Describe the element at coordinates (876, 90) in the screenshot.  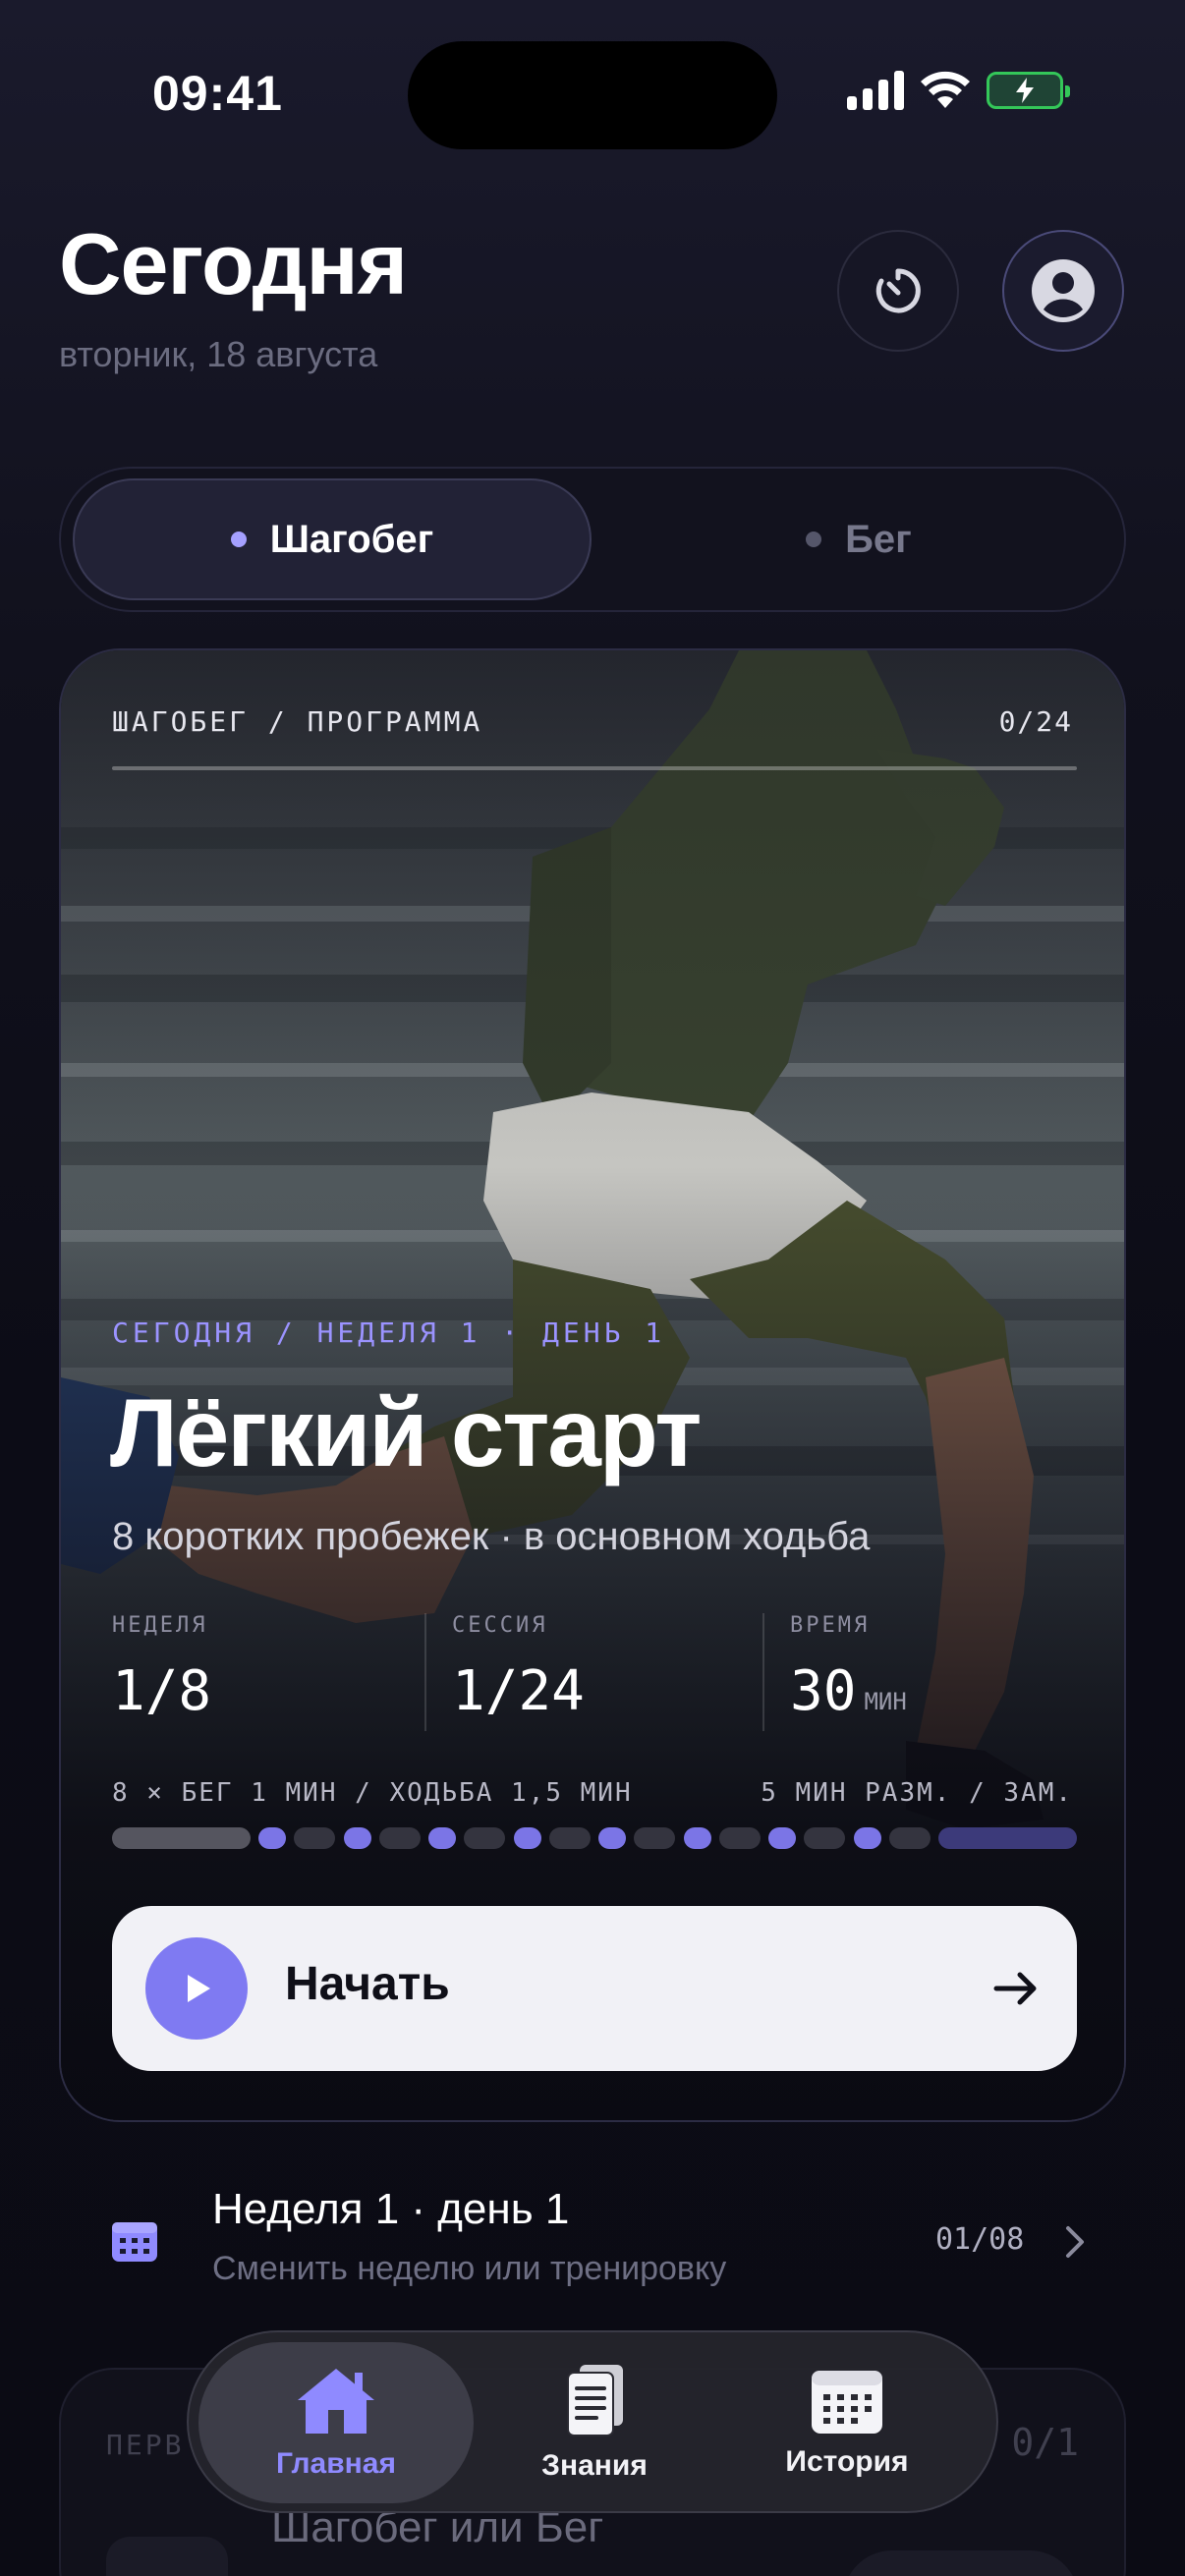
I see `cellular-signal-icon` at that location.